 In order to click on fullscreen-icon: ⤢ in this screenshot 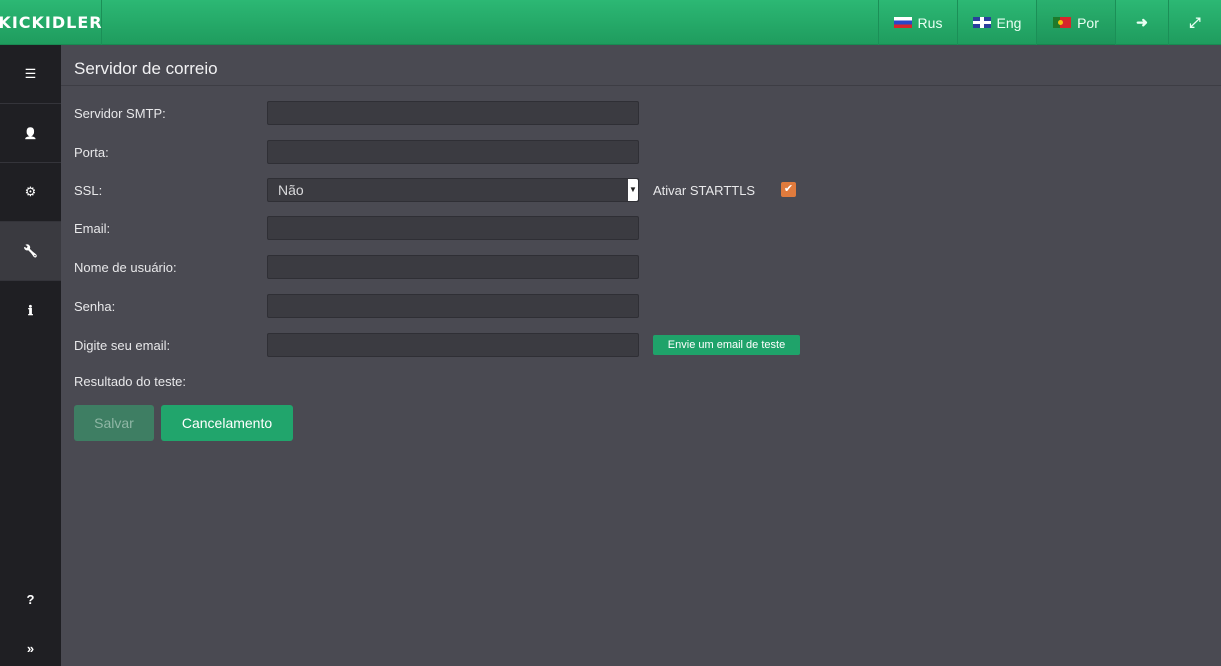, I will do `click(1195, 22)`.